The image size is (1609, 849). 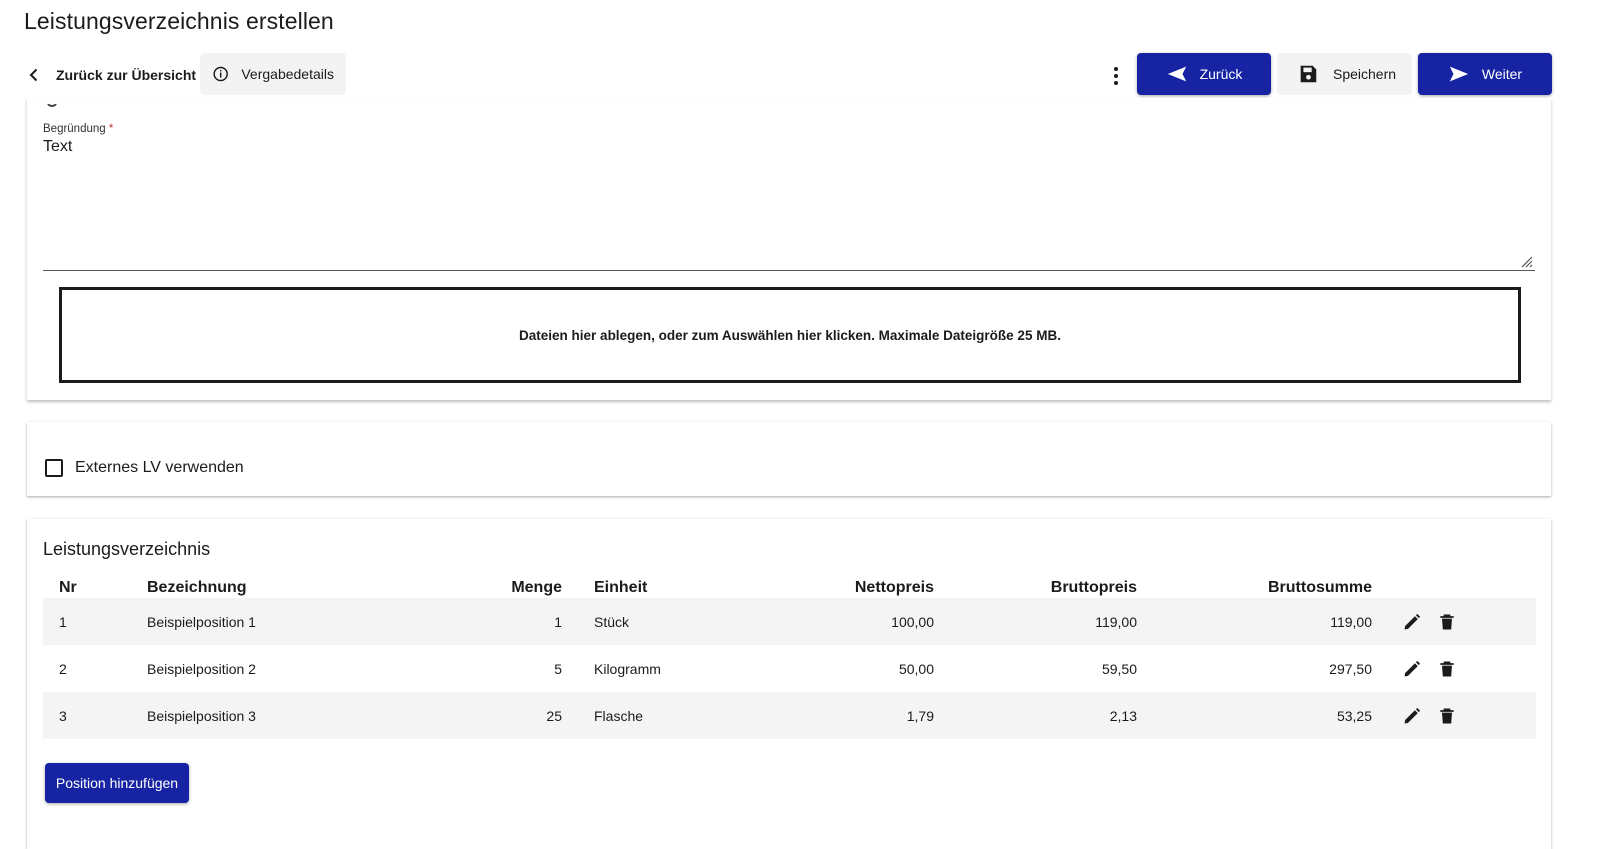 I want to click on cell-nr: 2, so click(x=63, y=668).